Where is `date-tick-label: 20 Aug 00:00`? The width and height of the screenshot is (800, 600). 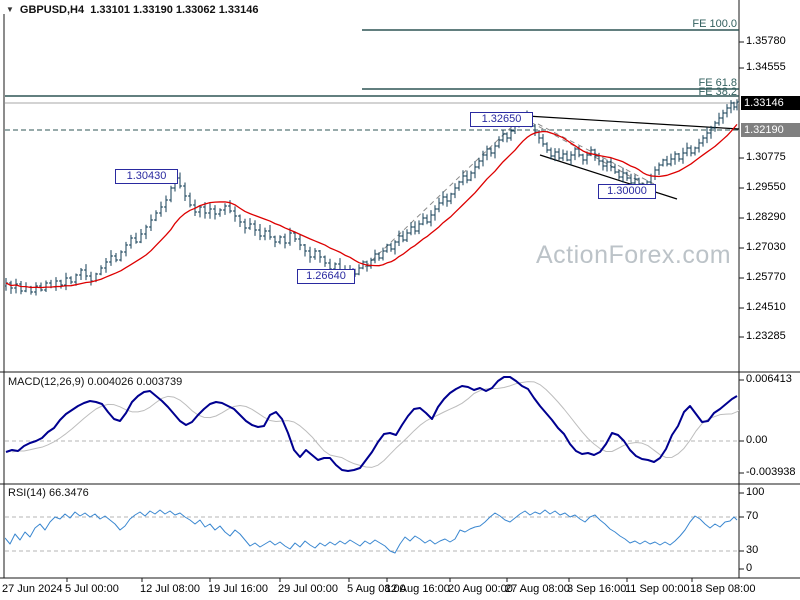 date-tick-label: 20 Aug 00:00 is located at coordinates (480, 589).